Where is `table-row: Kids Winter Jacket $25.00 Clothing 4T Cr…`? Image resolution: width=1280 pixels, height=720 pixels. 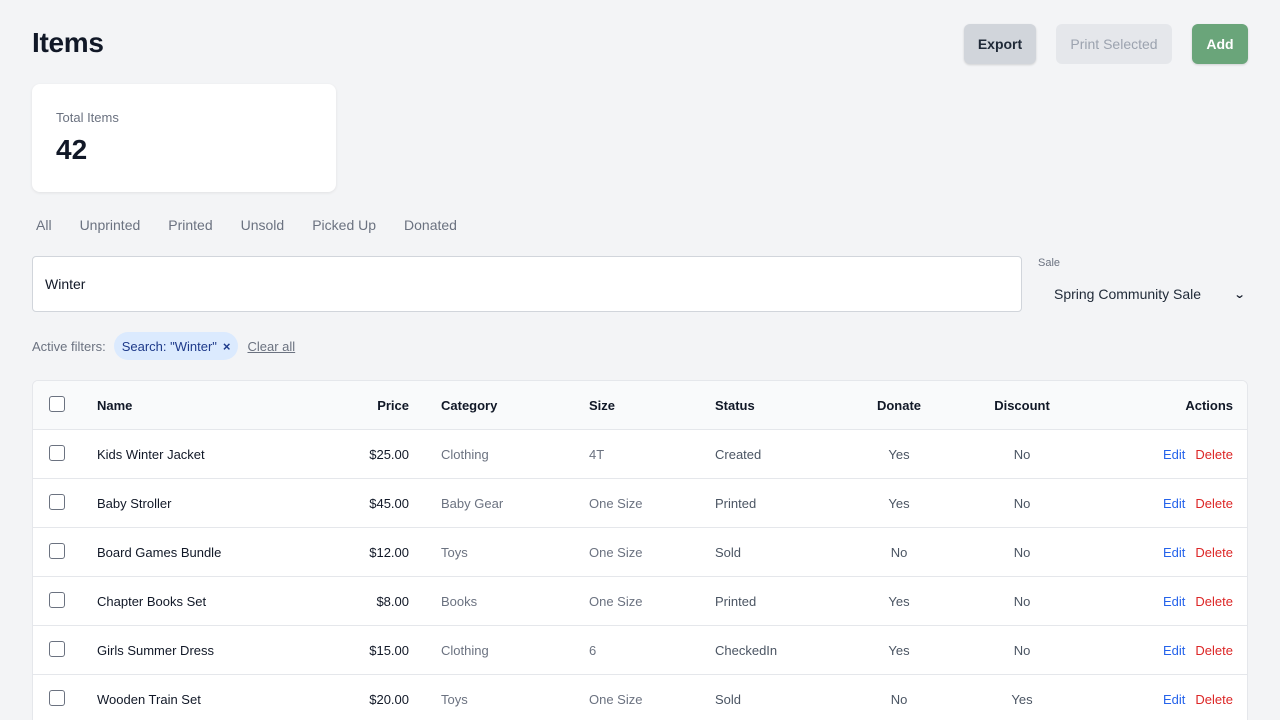
table-row: Kids Winter Jacket $25.00 Clothing 4T Cr… is located at coordinates (640, 454).